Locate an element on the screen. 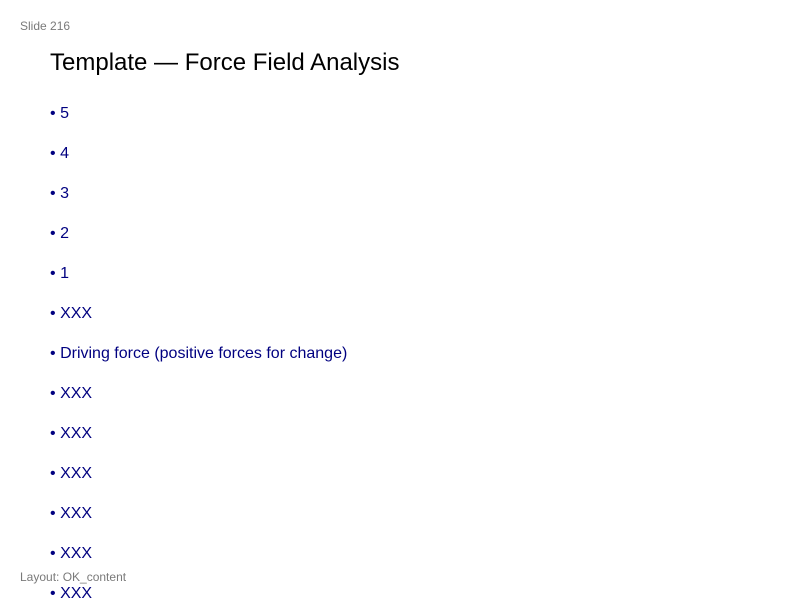 The height and width of the screenshot is (600, 800). bullet-item: • 3 is located at coordinates (198, 194).